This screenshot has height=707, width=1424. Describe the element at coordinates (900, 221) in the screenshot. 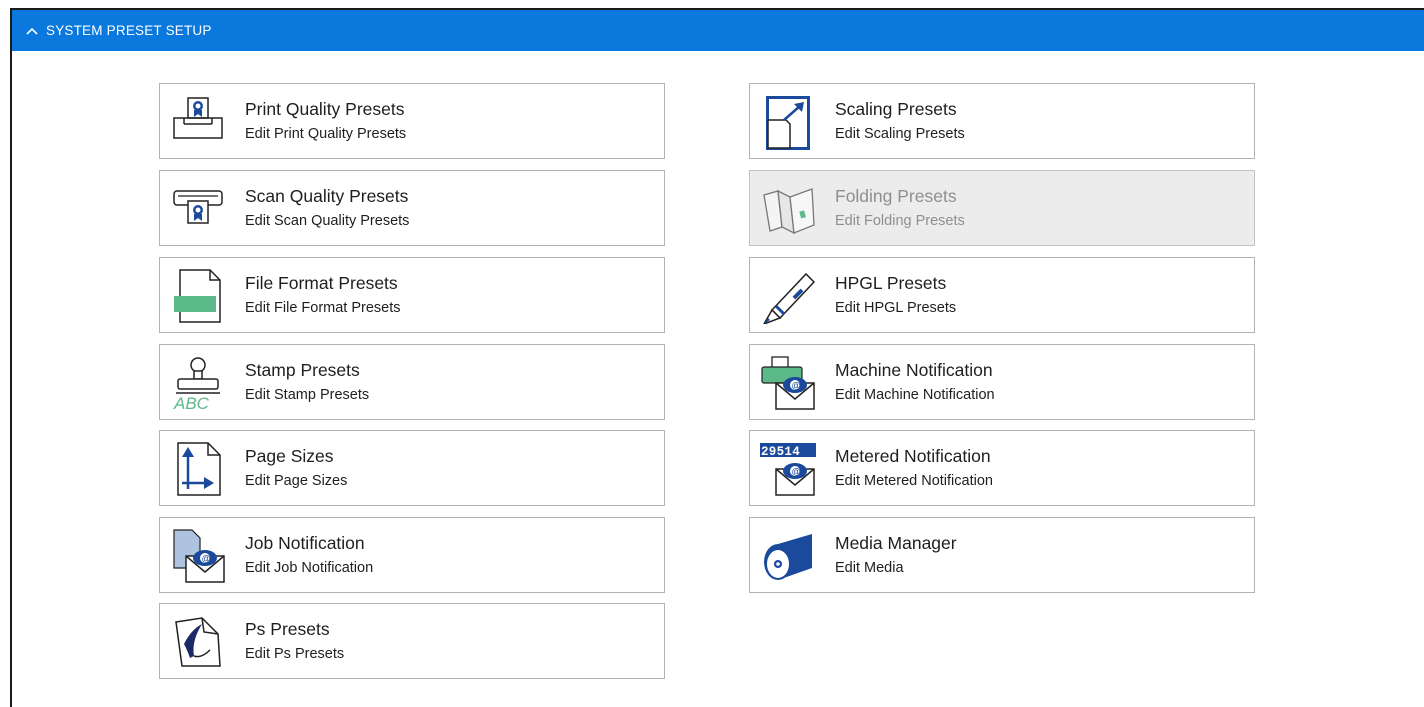

I see `tile-subtitle: Edit Folding Presets` at that location.